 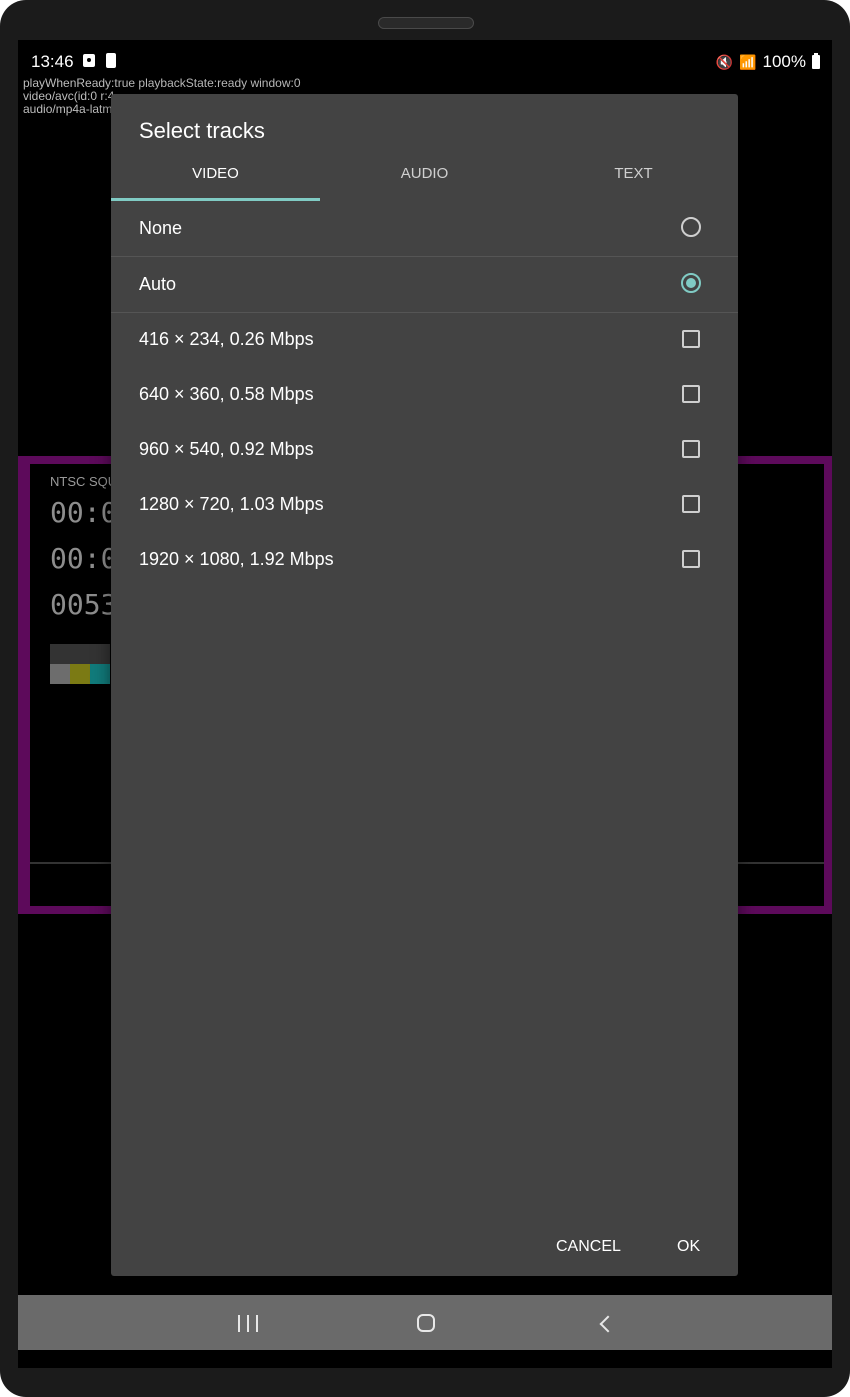 I want to click on track-option-960x540: 960 × 540, 0.92 Mbps, so click(x=424, y=449).